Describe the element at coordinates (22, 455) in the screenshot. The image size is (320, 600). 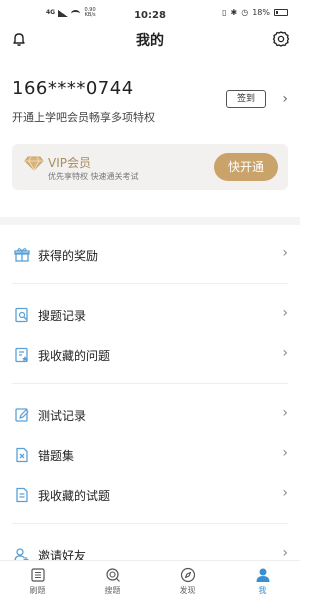
I see `wrong-doc-icon` at that location.